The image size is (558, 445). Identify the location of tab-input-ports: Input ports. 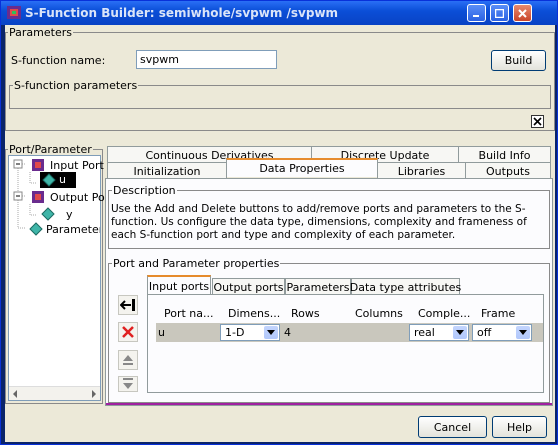
(179, 285).